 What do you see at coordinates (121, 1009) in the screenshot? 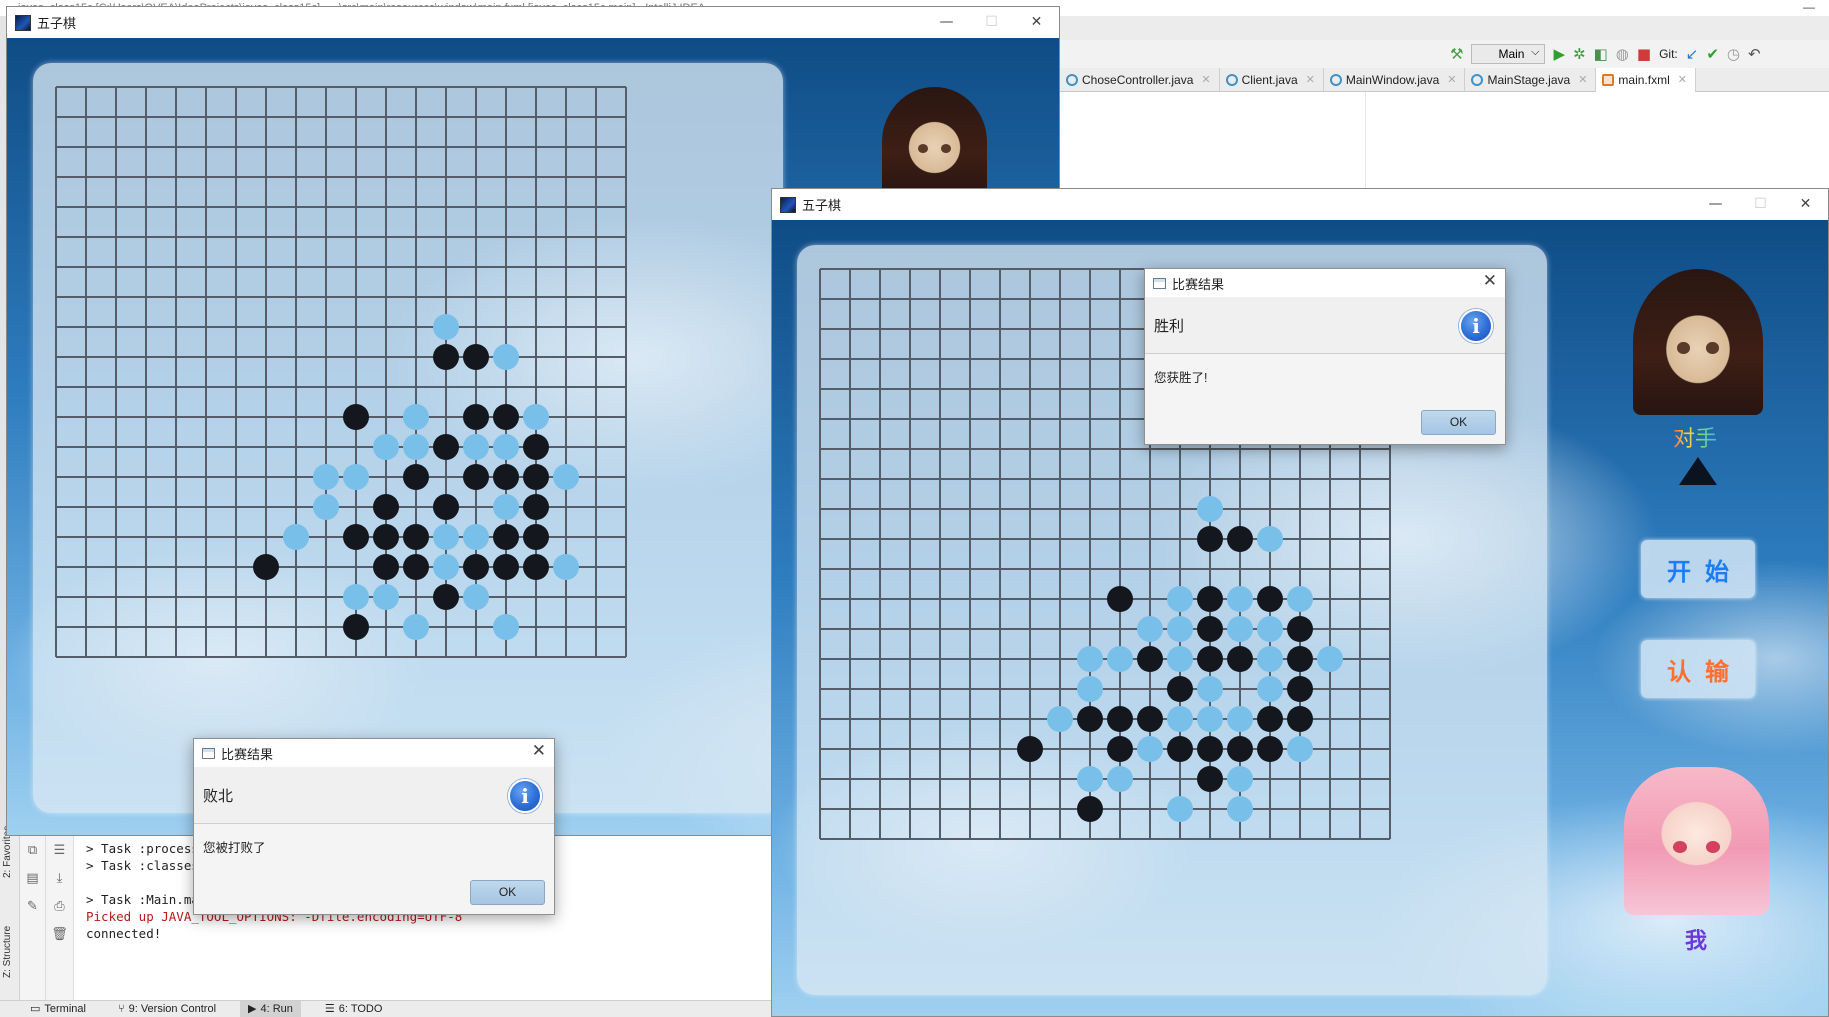
I see `vcs-icon: ⑂` at bounding box center [121, 1009].